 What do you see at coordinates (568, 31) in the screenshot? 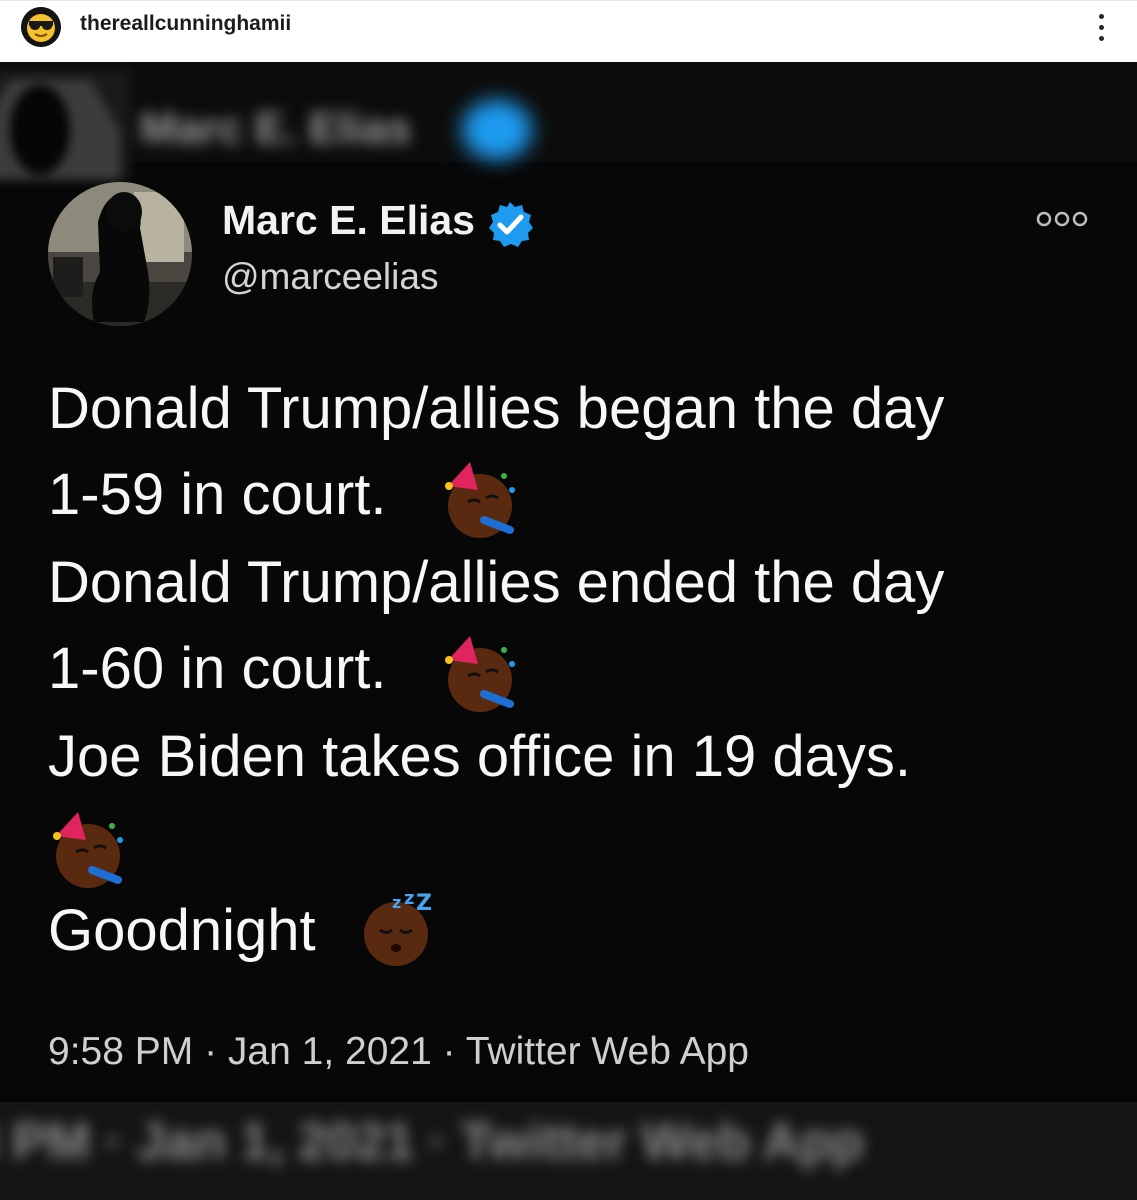
I see `post-header: thereallcunninghamii` at bounding box center [568, 31].